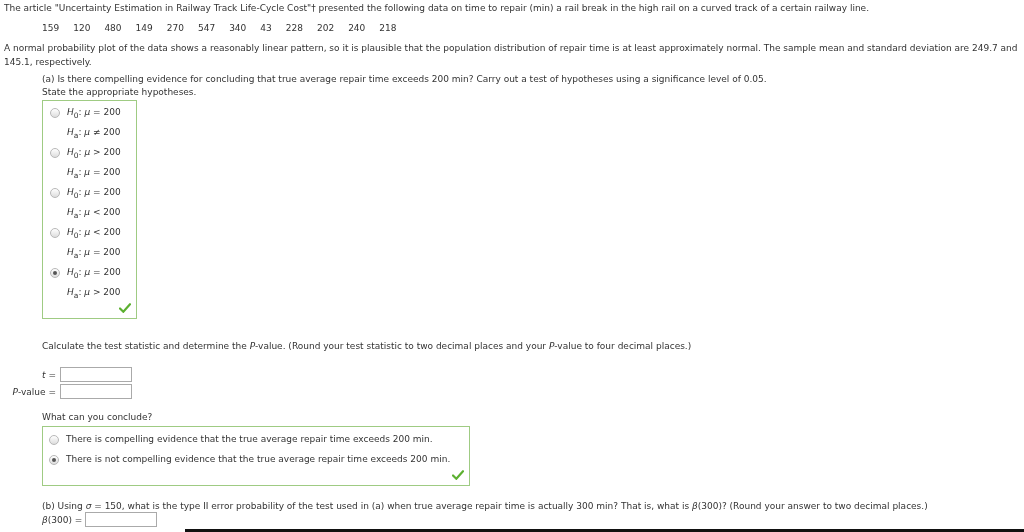  Describe the element at coordinates (82, 28) in the screenshot. I see `data-value: 120` at that location.